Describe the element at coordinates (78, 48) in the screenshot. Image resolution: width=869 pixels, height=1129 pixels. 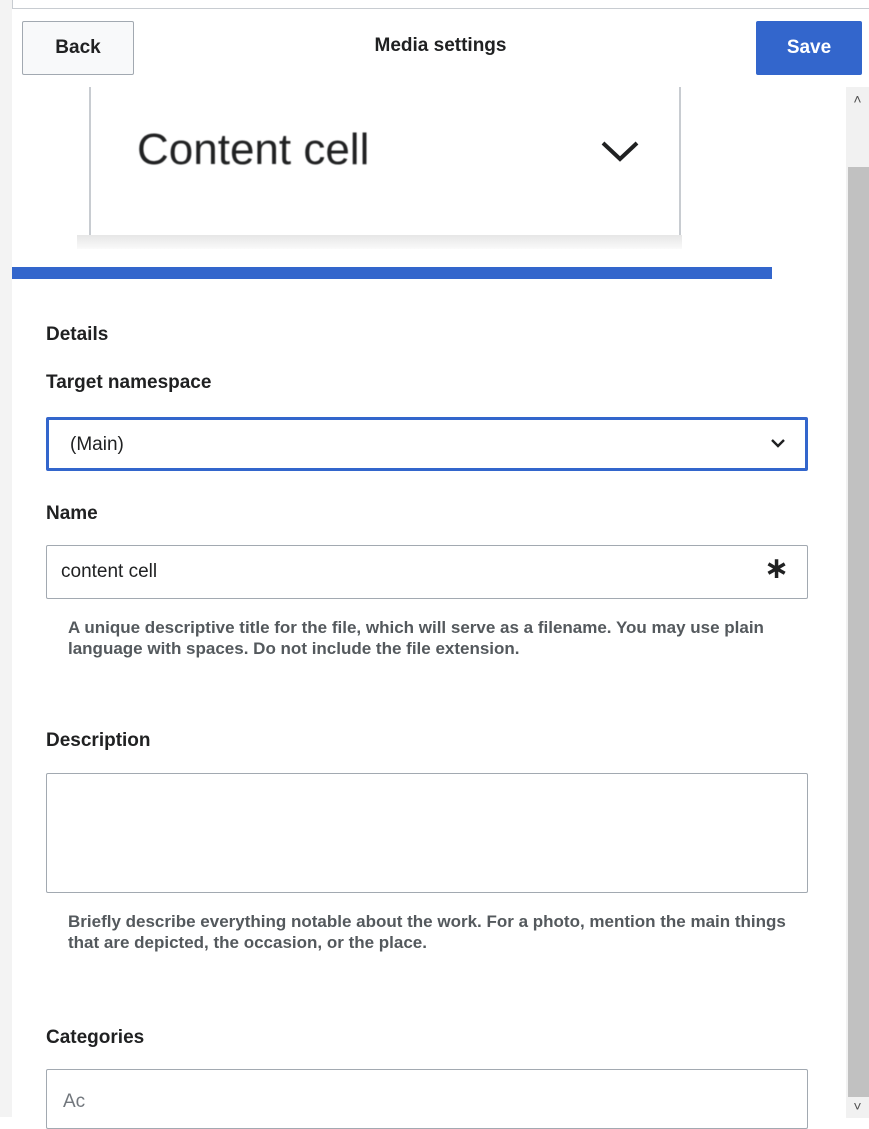
I see `back-button: Back` at that location.